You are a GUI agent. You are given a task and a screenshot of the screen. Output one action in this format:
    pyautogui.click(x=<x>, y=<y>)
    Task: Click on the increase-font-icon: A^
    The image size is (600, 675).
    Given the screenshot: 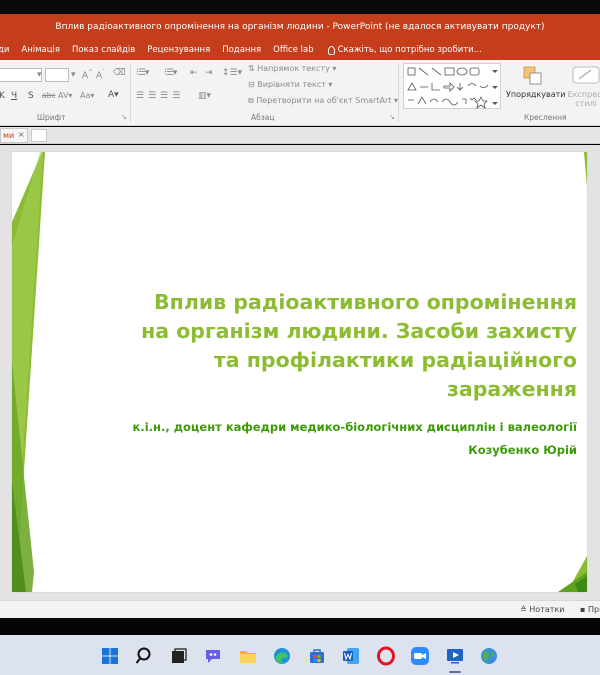 What is the action you would take?
    pyautogui.click(x=87, y=75)
    